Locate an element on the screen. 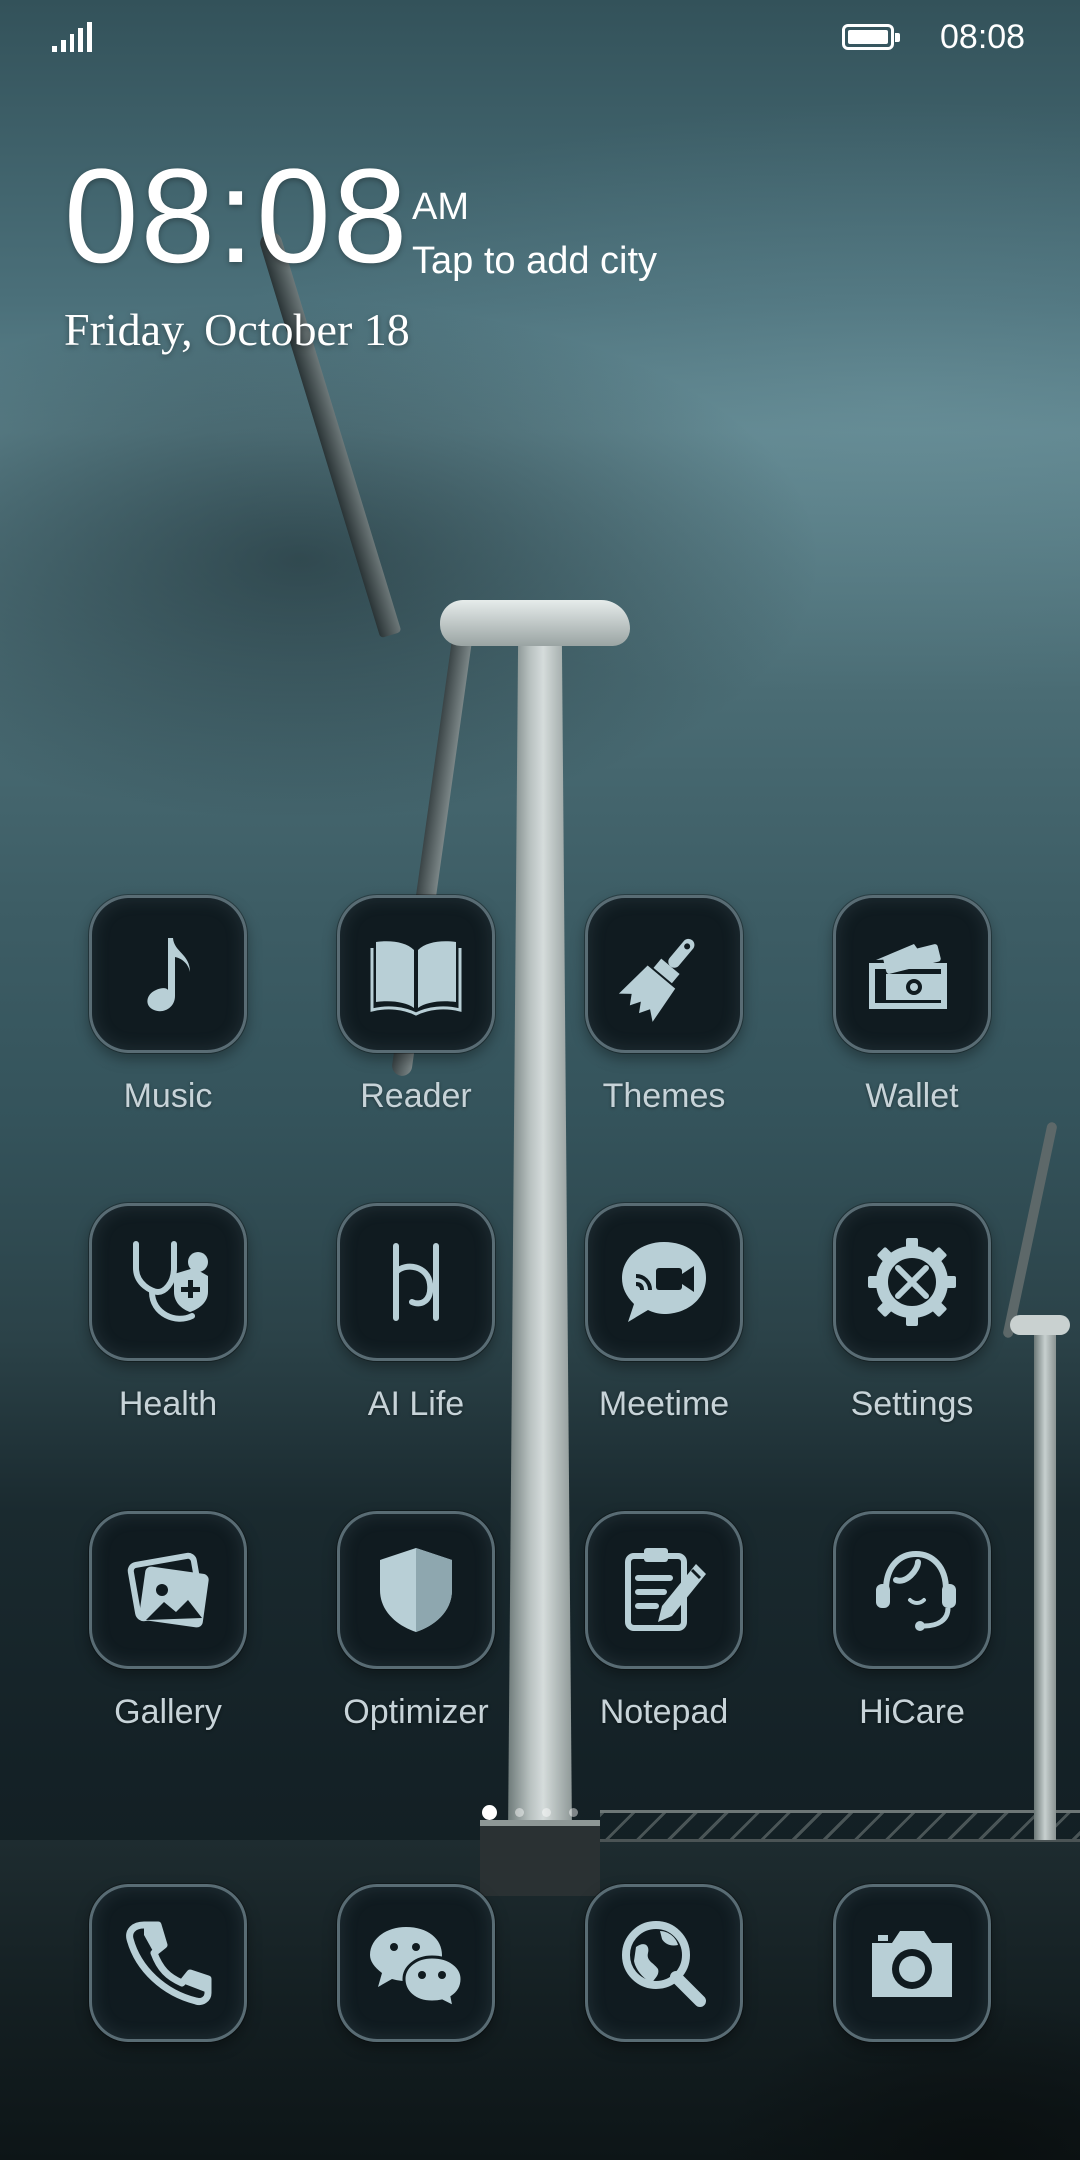 This screenshot has width=1080, height=2160. dock-phone is located at coordinates (168, 1963).